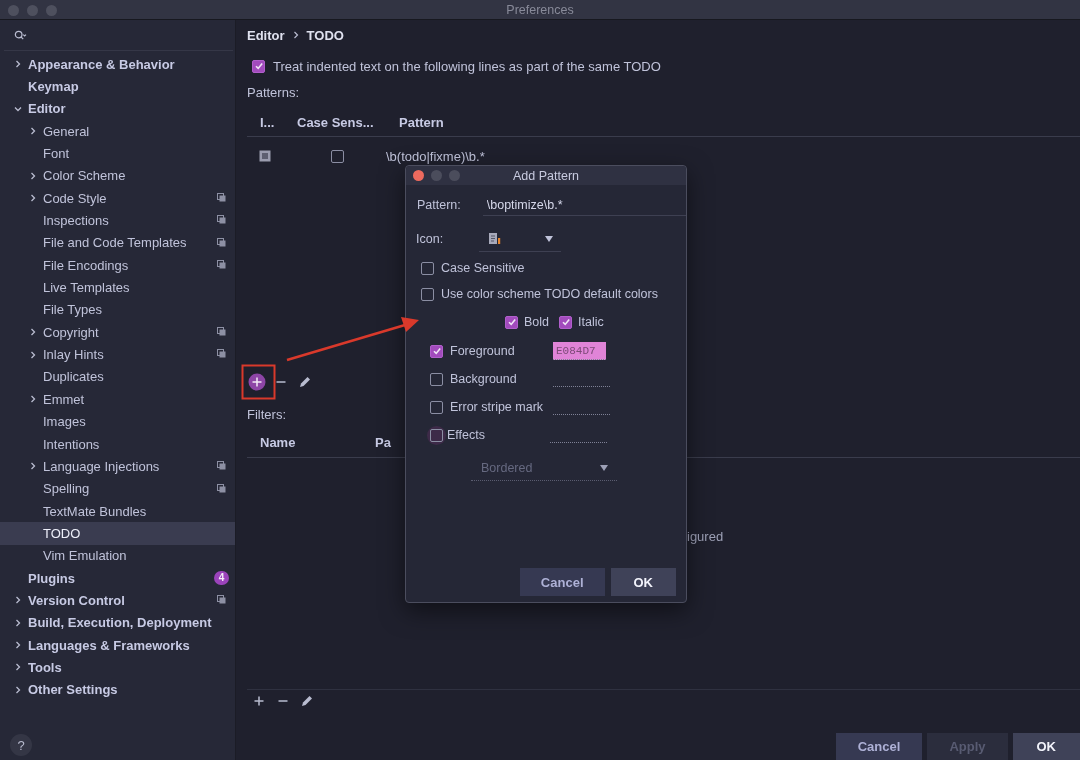 The image size is (1080, 760). Describe the element at coordinates (117, 287) in the screenshot. I see `sidebar-item: Live Templates` at that location.